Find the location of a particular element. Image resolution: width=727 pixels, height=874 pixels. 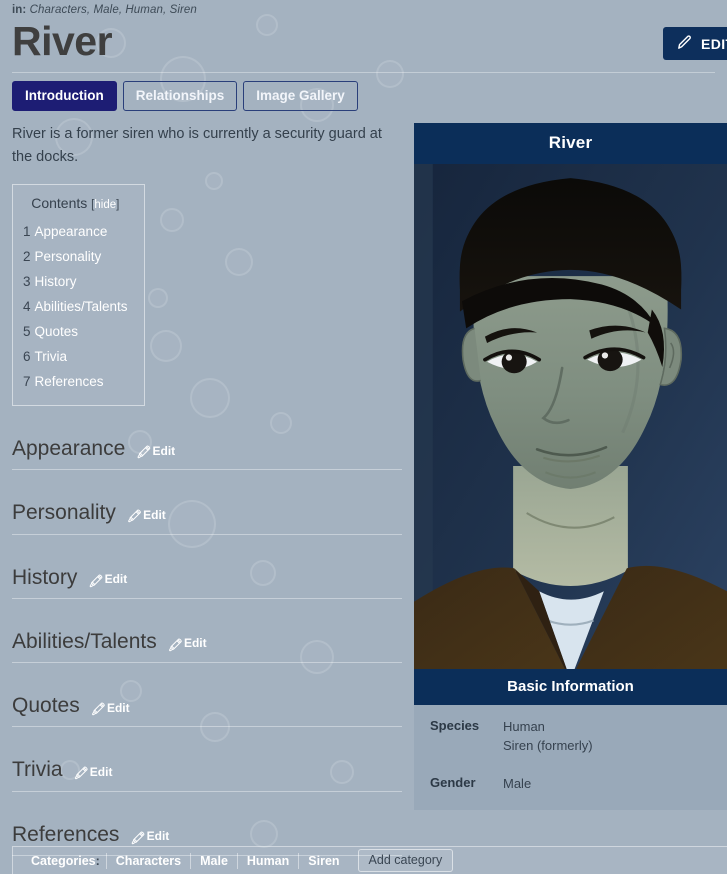

infobox-row-species: Species Human Siren (formerly) is located at coordinates (570, 736).